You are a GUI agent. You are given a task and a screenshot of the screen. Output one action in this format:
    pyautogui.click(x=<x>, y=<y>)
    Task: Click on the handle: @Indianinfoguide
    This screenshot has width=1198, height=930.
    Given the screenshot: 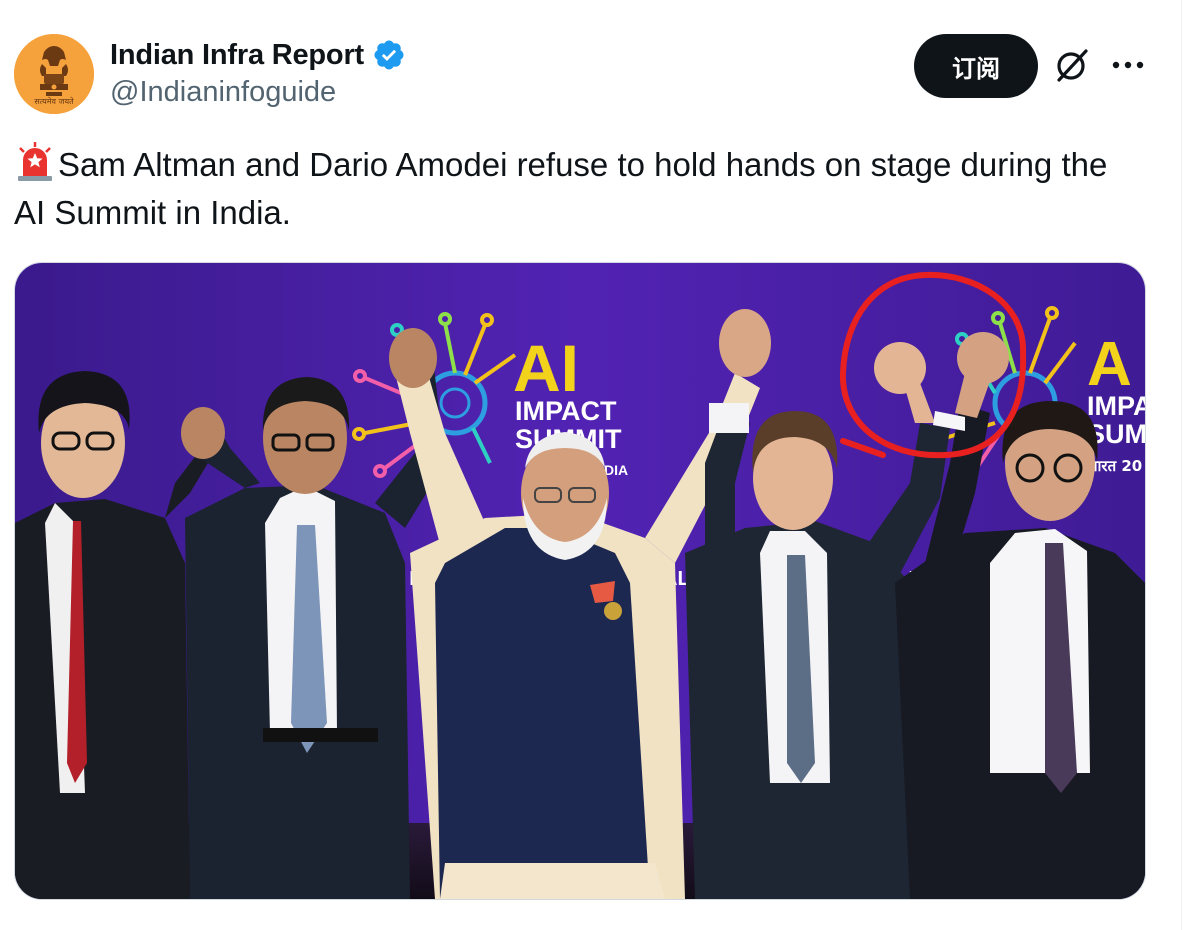 What is the action you would take?
    pyautogui.click(x=258, y=92)
    